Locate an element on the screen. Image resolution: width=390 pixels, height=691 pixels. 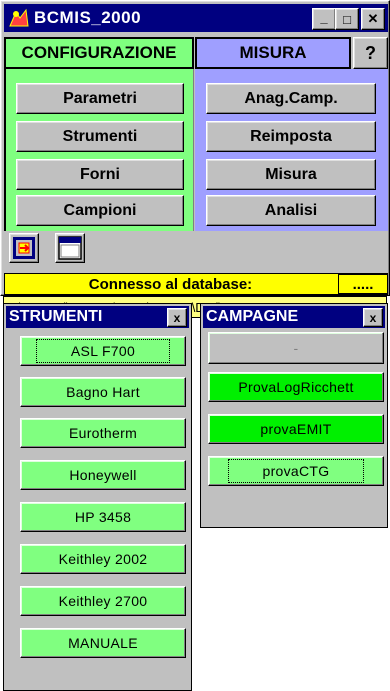
misura-button: Misura is located at coordinates (291, 174).